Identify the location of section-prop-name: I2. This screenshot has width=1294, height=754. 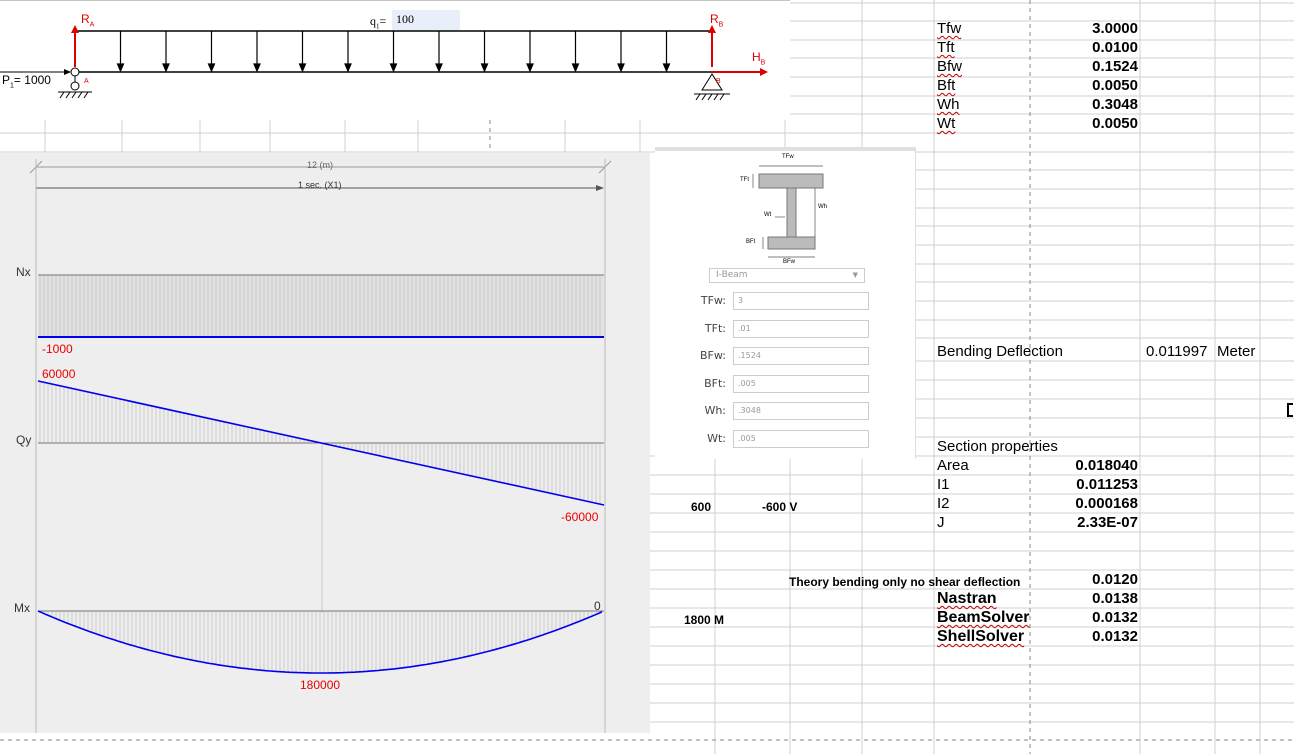
(943, 503).